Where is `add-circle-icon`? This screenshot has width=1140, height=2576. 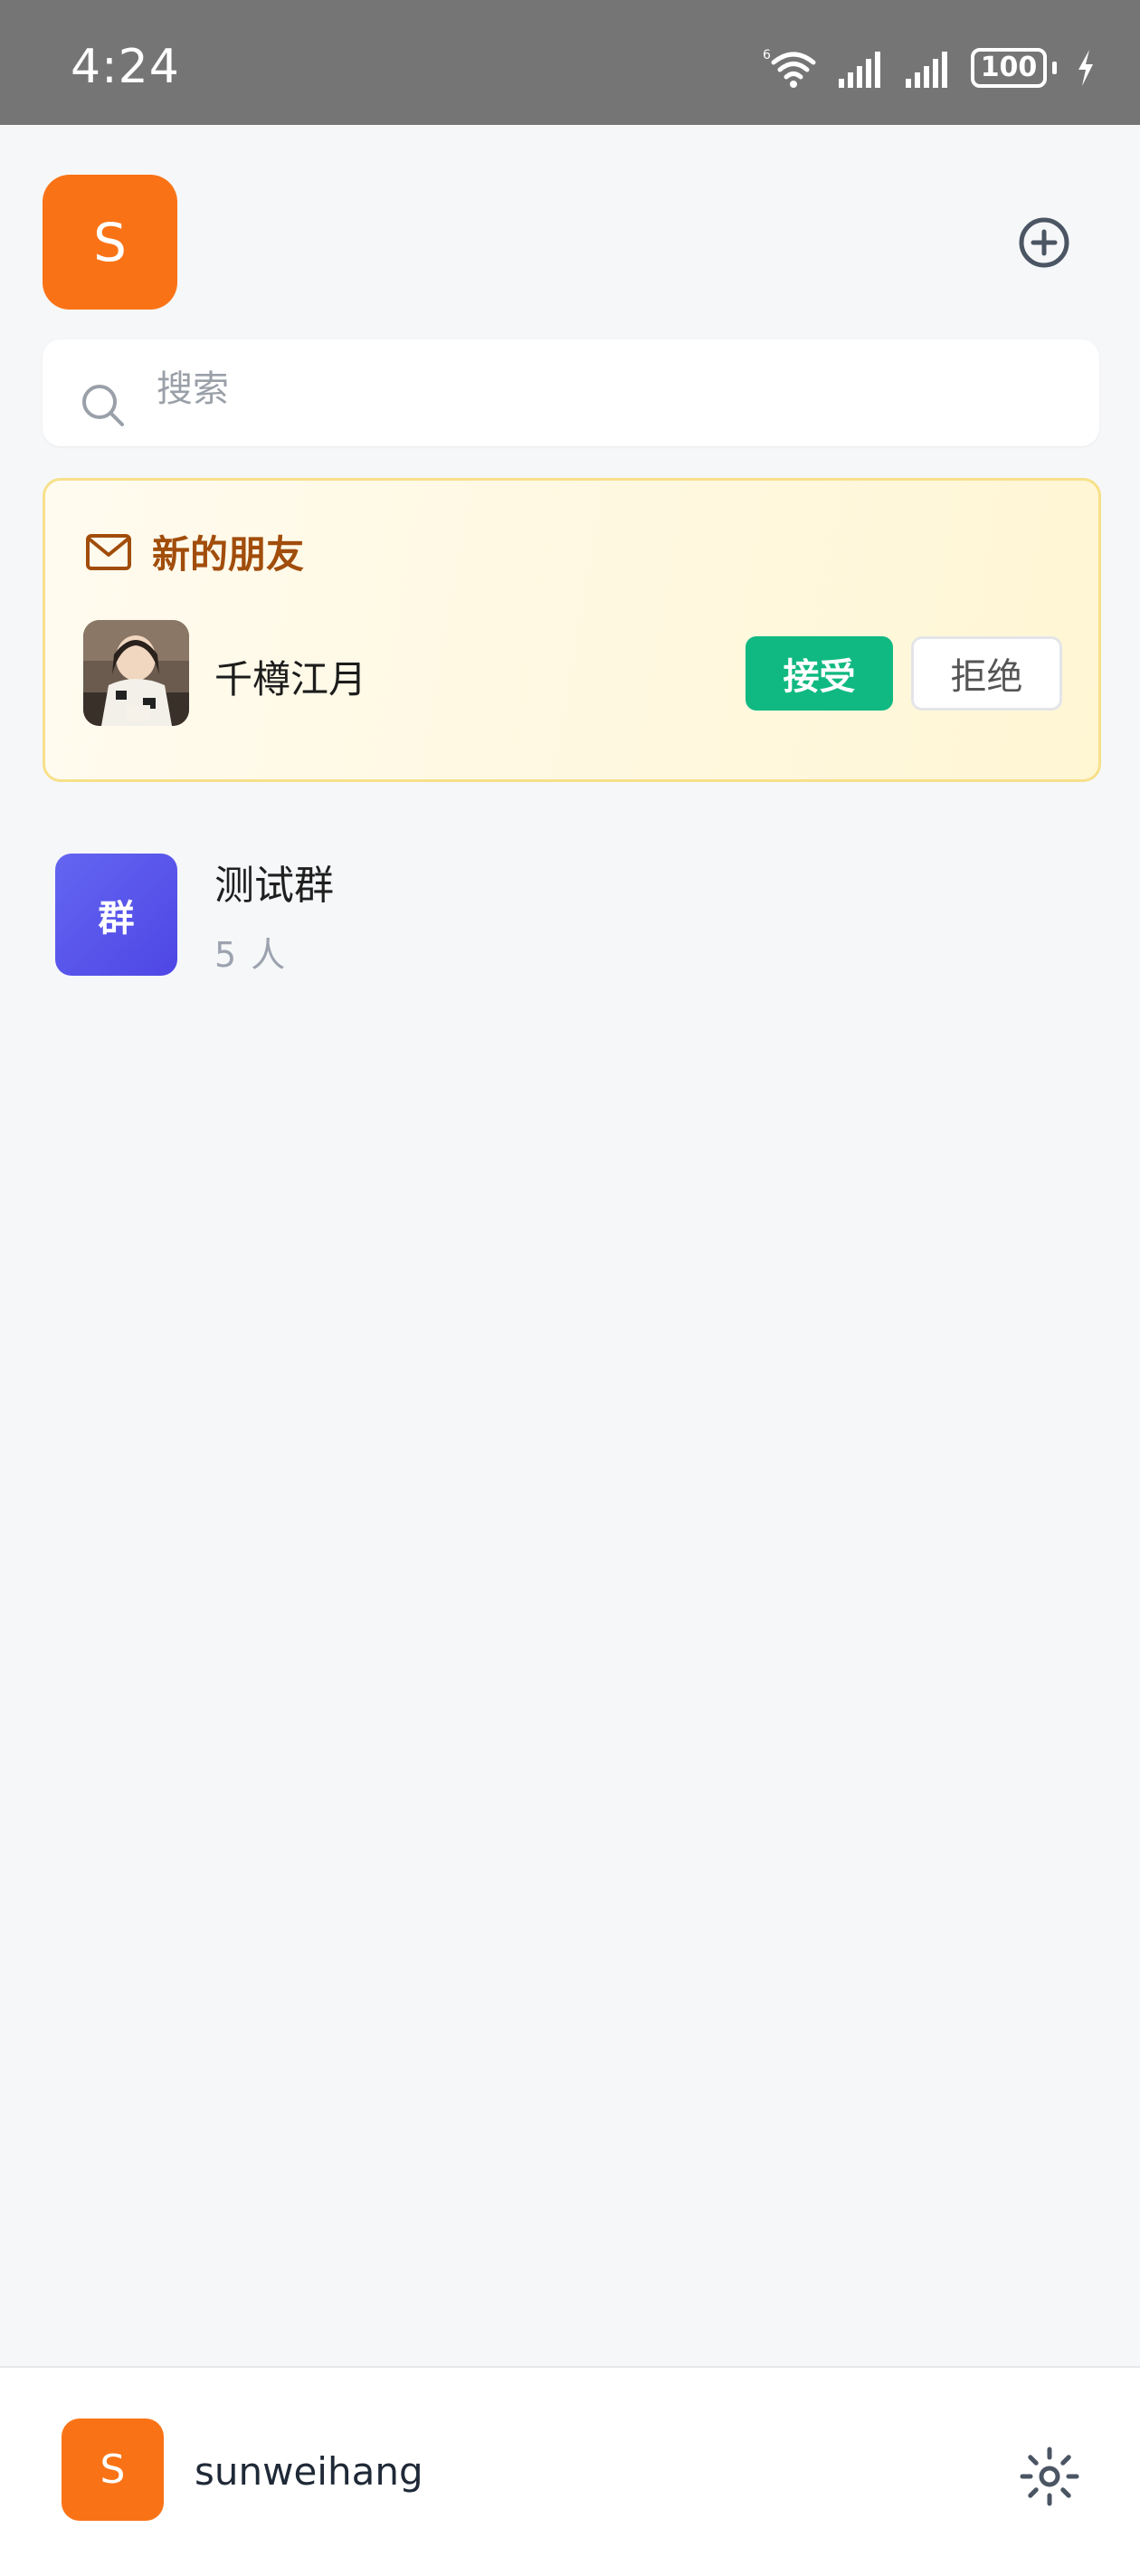
add-circle-icon is located at coordinates (1044, 242).